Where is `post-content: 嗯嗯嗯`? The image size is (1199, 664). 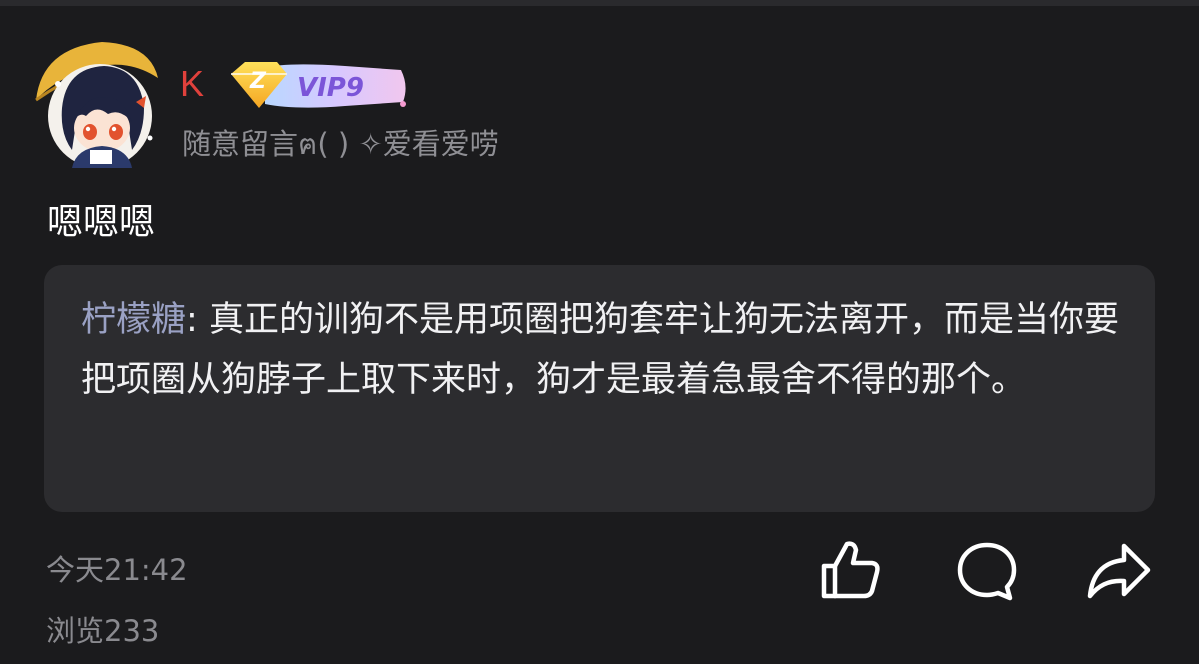 post-content: 嗯嗯嗯 is located at coordinates (101, 222).